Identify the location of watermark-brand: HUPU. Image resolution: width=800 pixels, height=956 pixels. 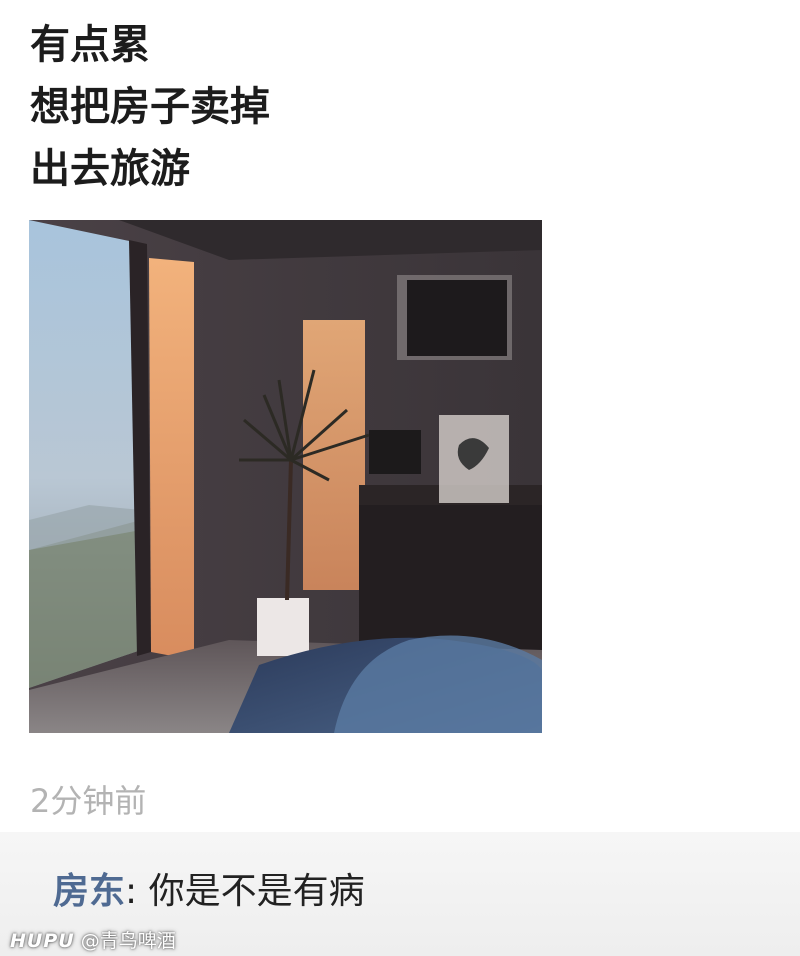
(42, 941).